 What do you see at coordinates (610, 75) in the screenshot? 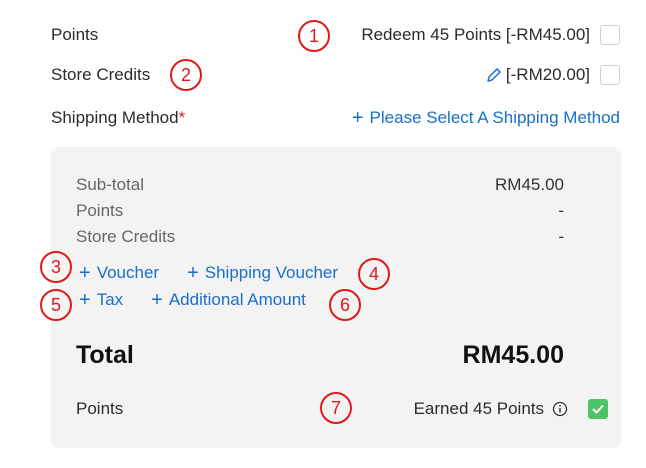
I see `store-credits-checkbox` at bounding box center [610, 75].